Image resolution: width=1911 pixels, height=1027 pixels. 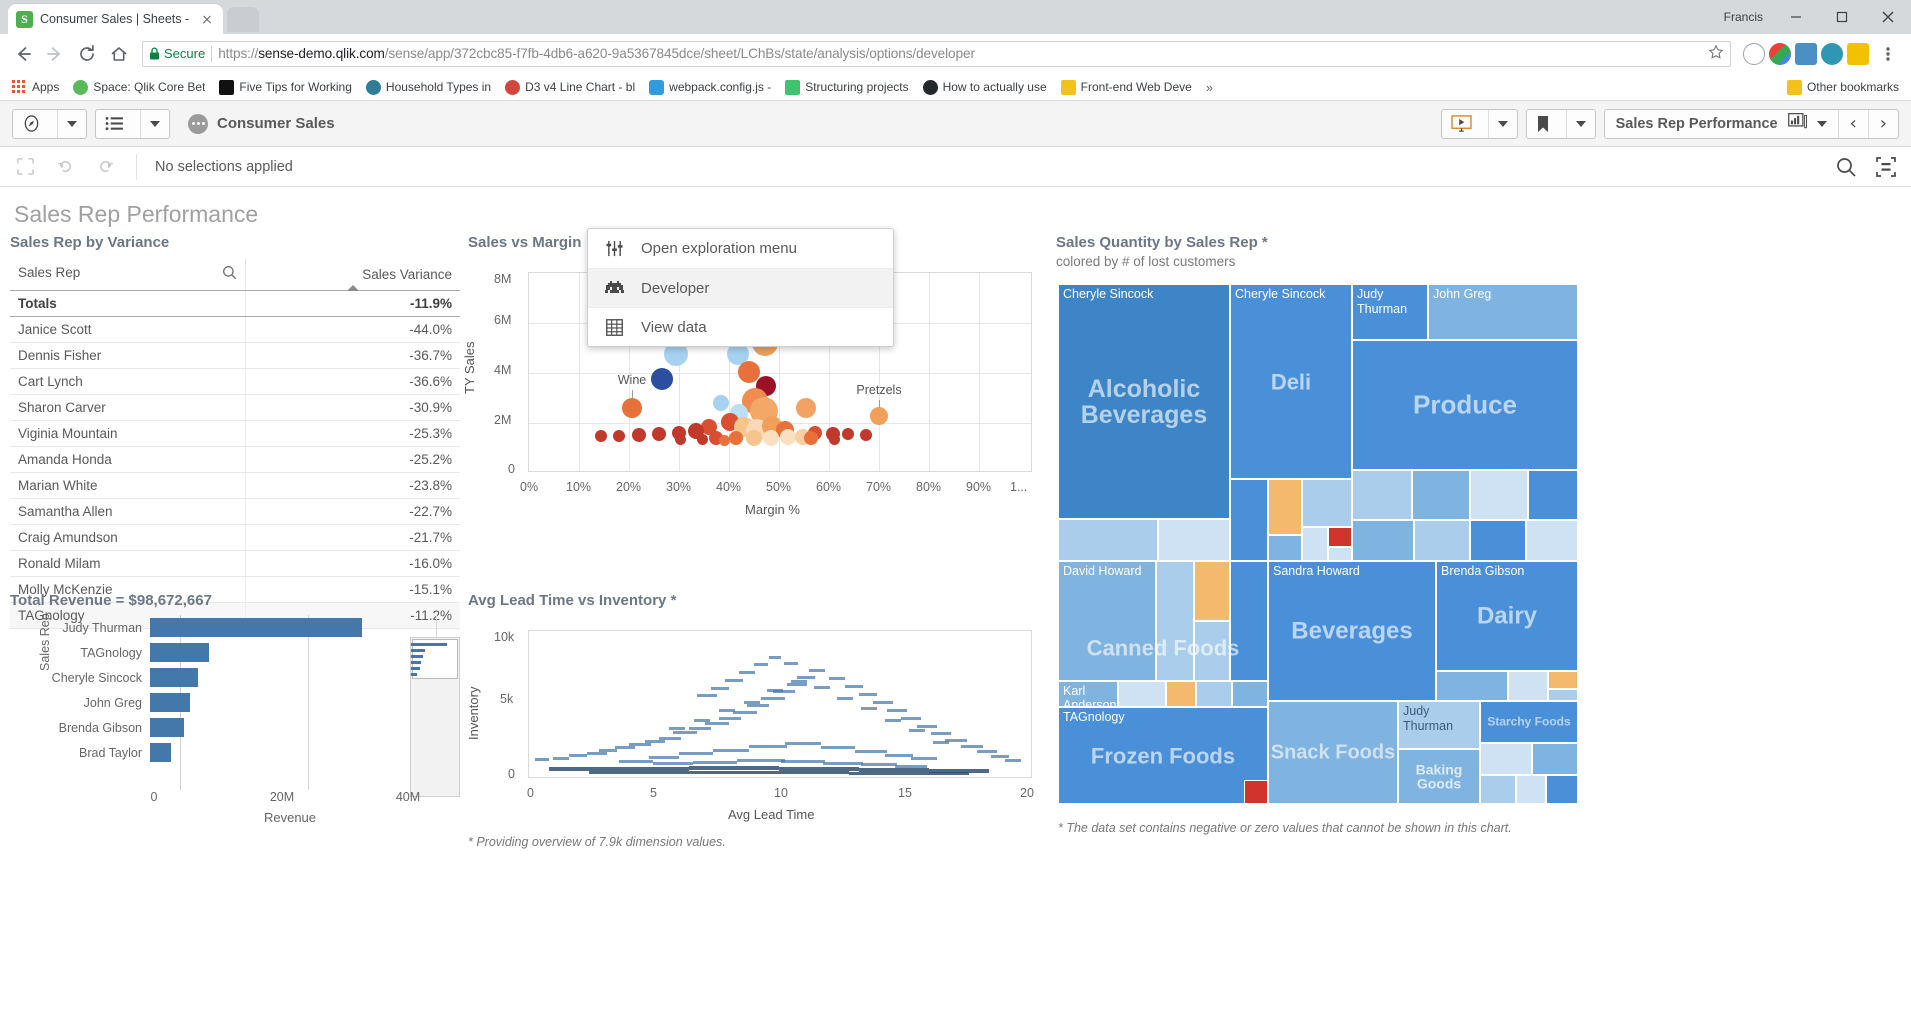 I want to click on table-row: Amanda Honda -25.2%, so click(x=235, y=459).